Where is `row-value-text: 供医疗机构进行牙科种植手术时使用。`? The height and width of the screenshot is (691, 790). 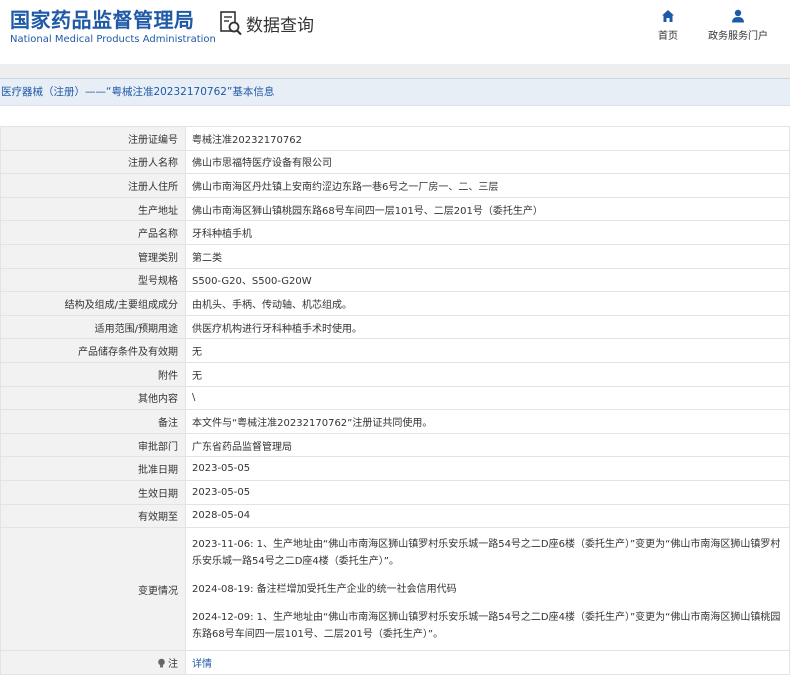 row-value-text: 供医疗机构进行牙科种植手术时使用。 is located at coordinates (277, 329).